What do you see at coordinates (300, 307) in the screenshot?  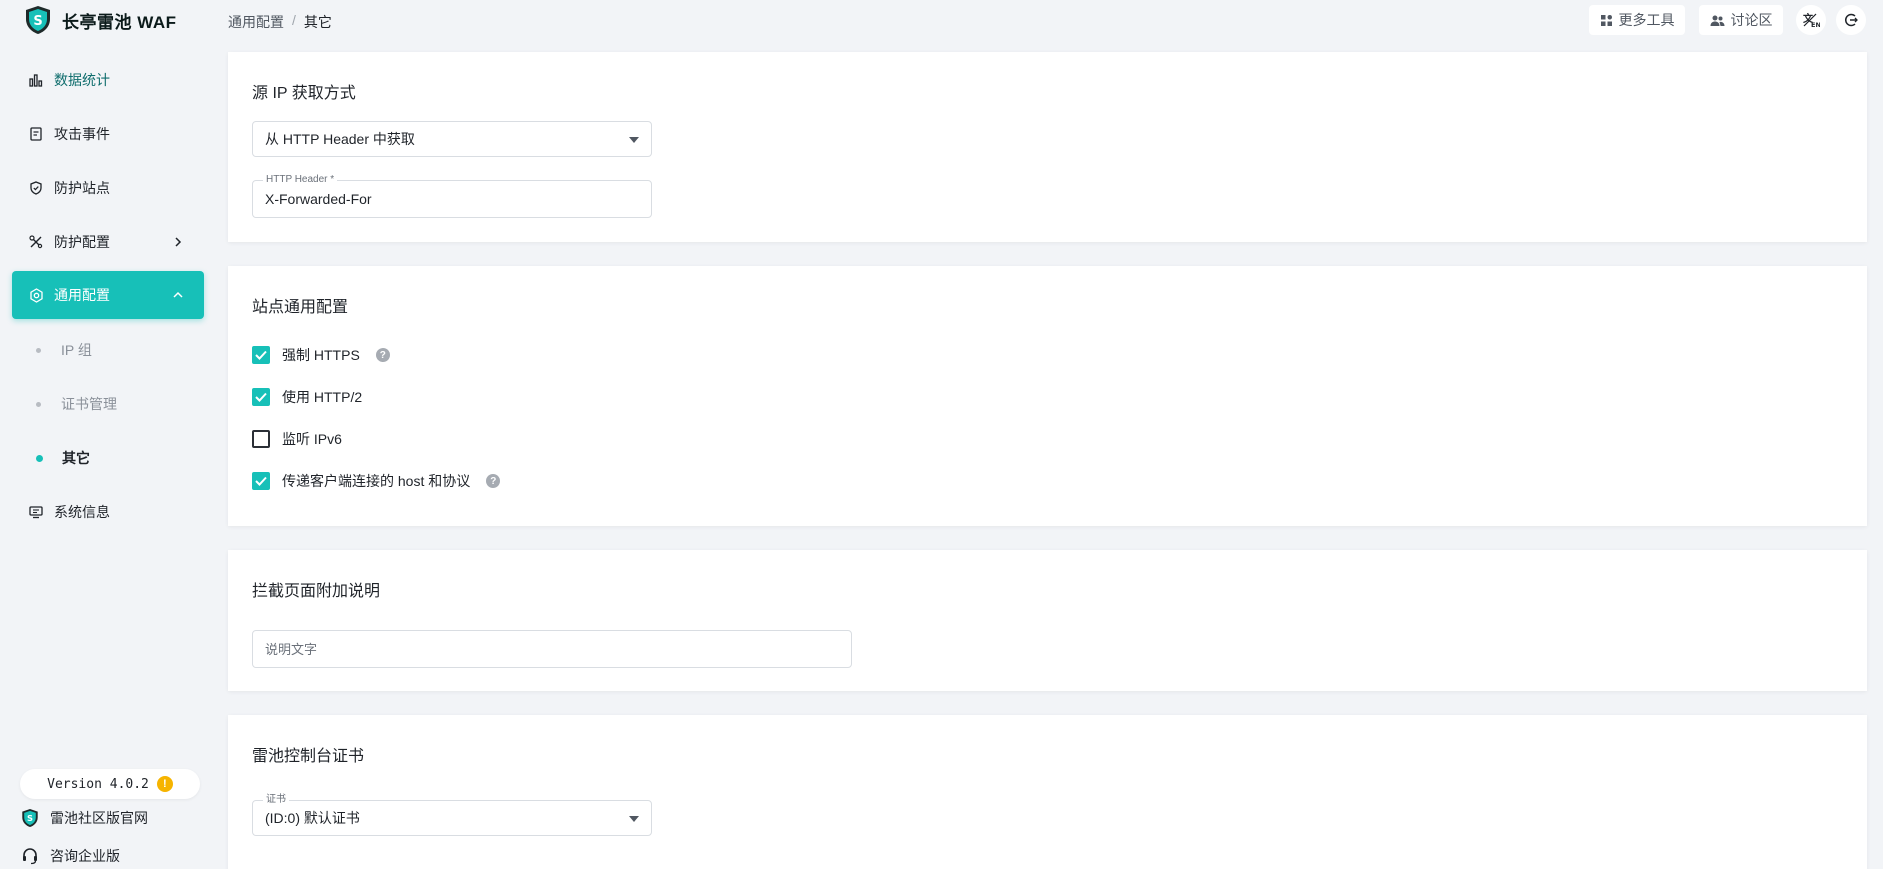 I see `site-config-title: 站点通用配置` at bounding box center [300, 307].